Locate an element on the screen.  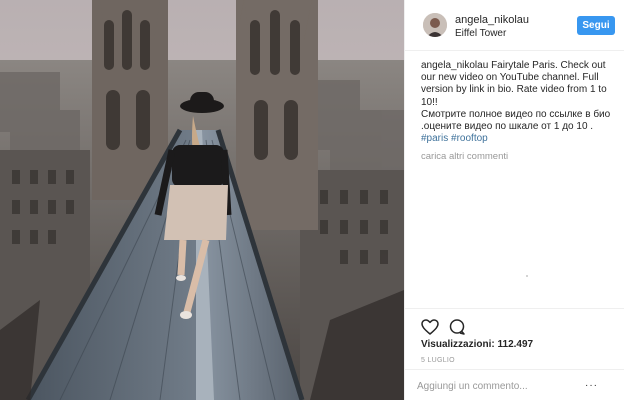
post-header: angela_nikolau Eiffel Tower Segui is located at coordinates (514, 25).